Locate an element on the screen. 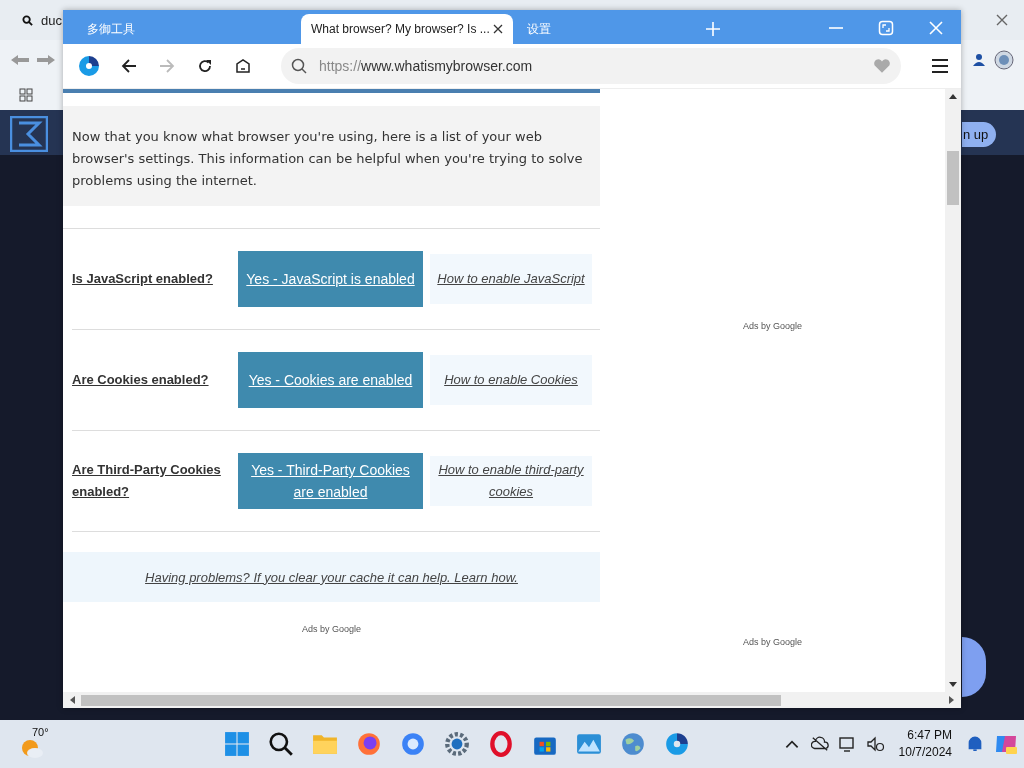 Image resolution: width=1024 pixels, height=768 pixels. cloud-off-icon is located at coordinates (819, 744).